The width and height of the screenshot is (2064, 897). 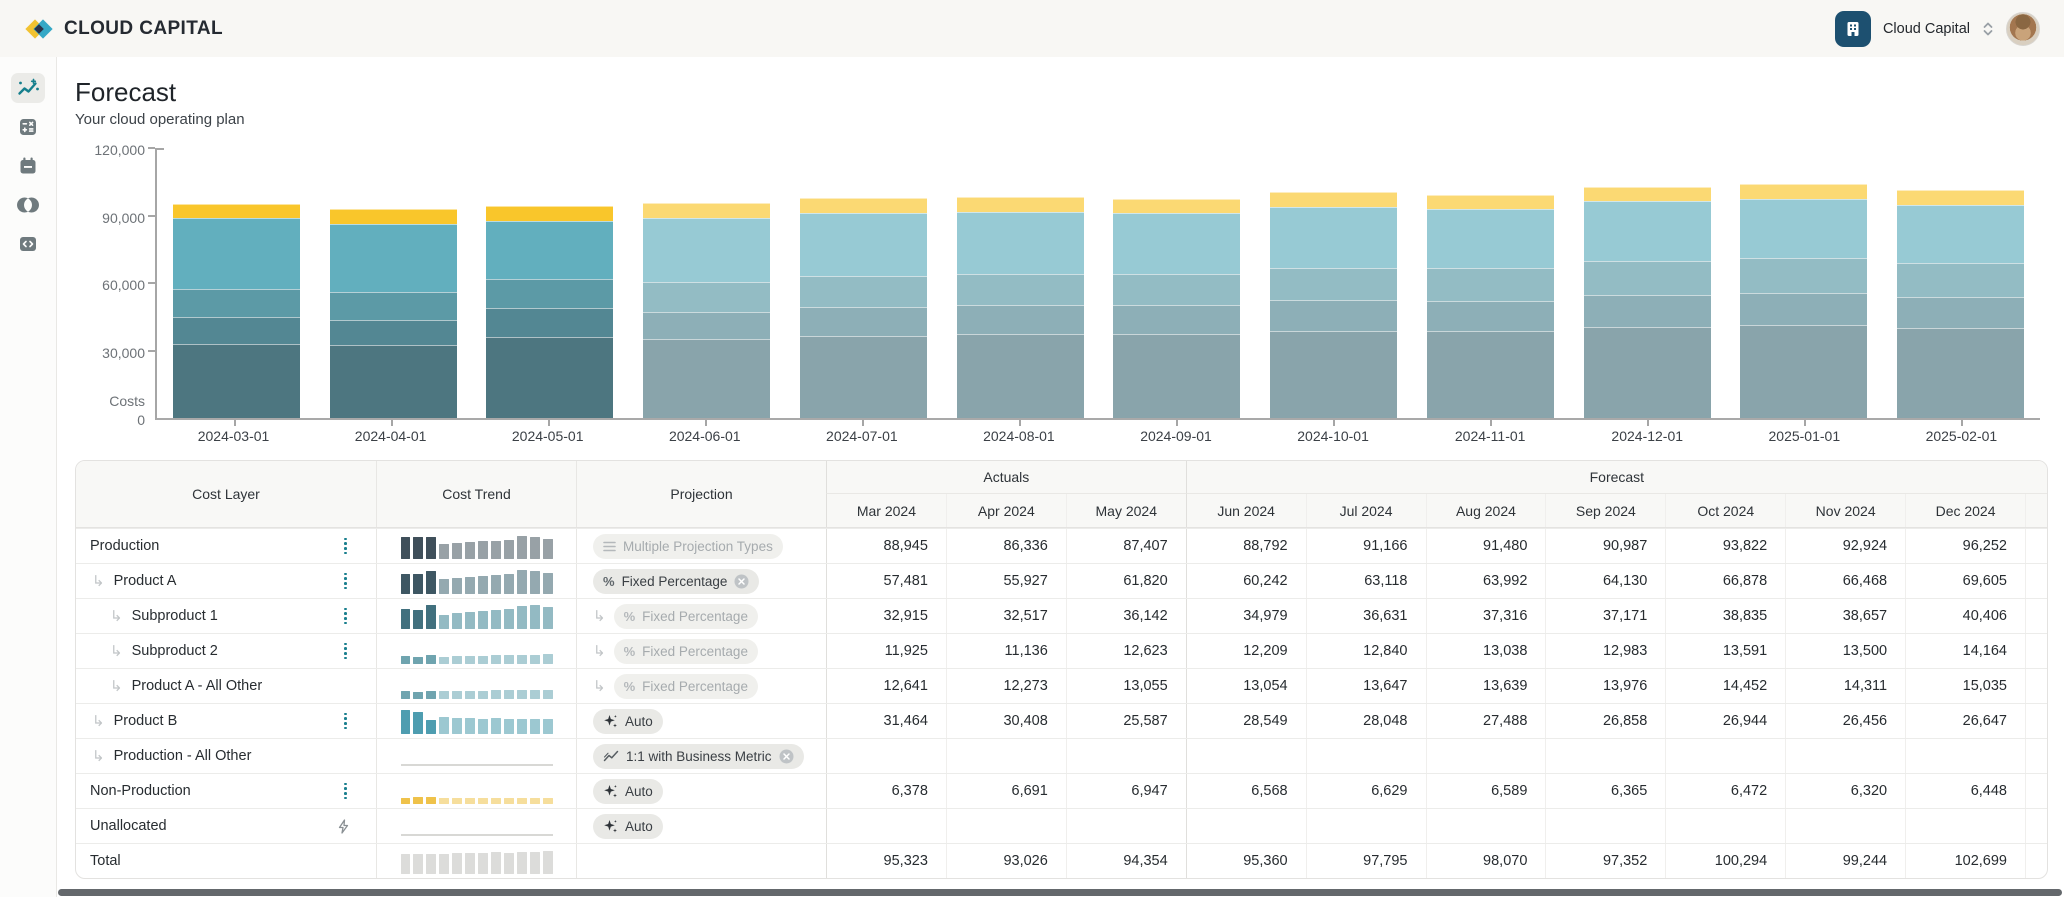 I want to click on sidebar-item-code, so click(x=28, y=244).